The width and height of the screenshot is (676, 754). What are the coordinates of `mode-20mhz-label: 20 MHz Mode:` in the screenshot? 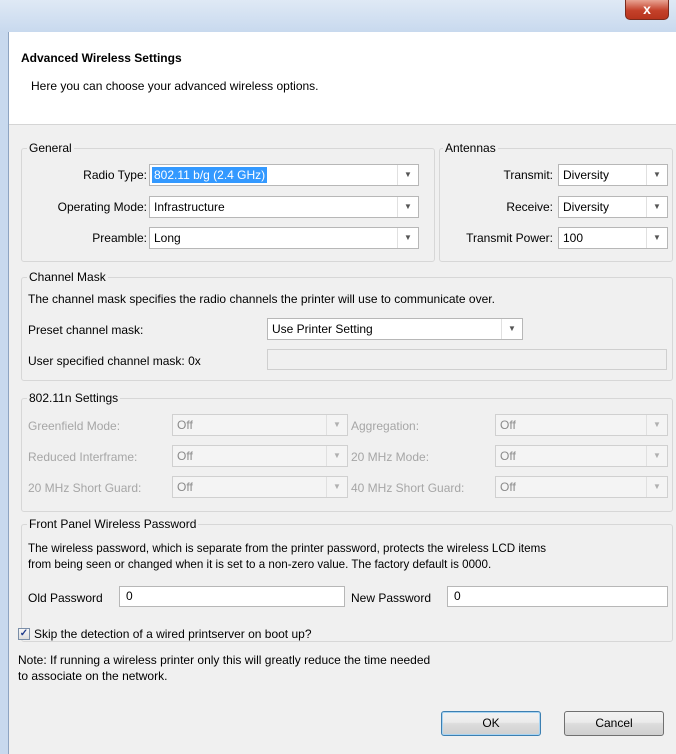 It's located at (390, 457).